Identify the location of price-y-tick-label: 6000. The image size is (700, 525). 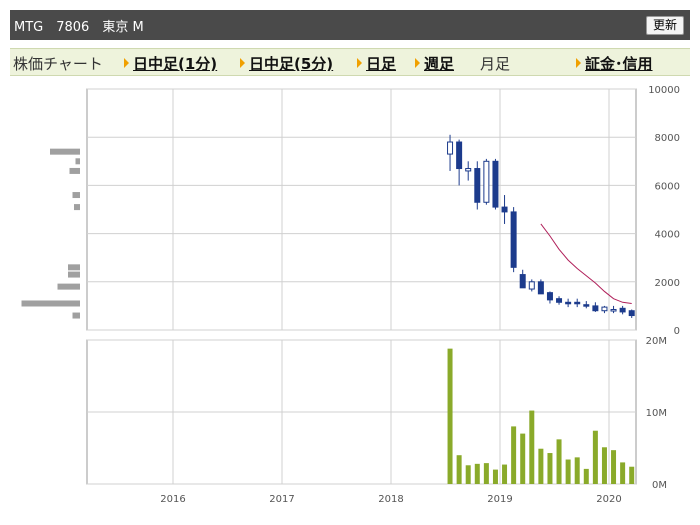
(667, 186).